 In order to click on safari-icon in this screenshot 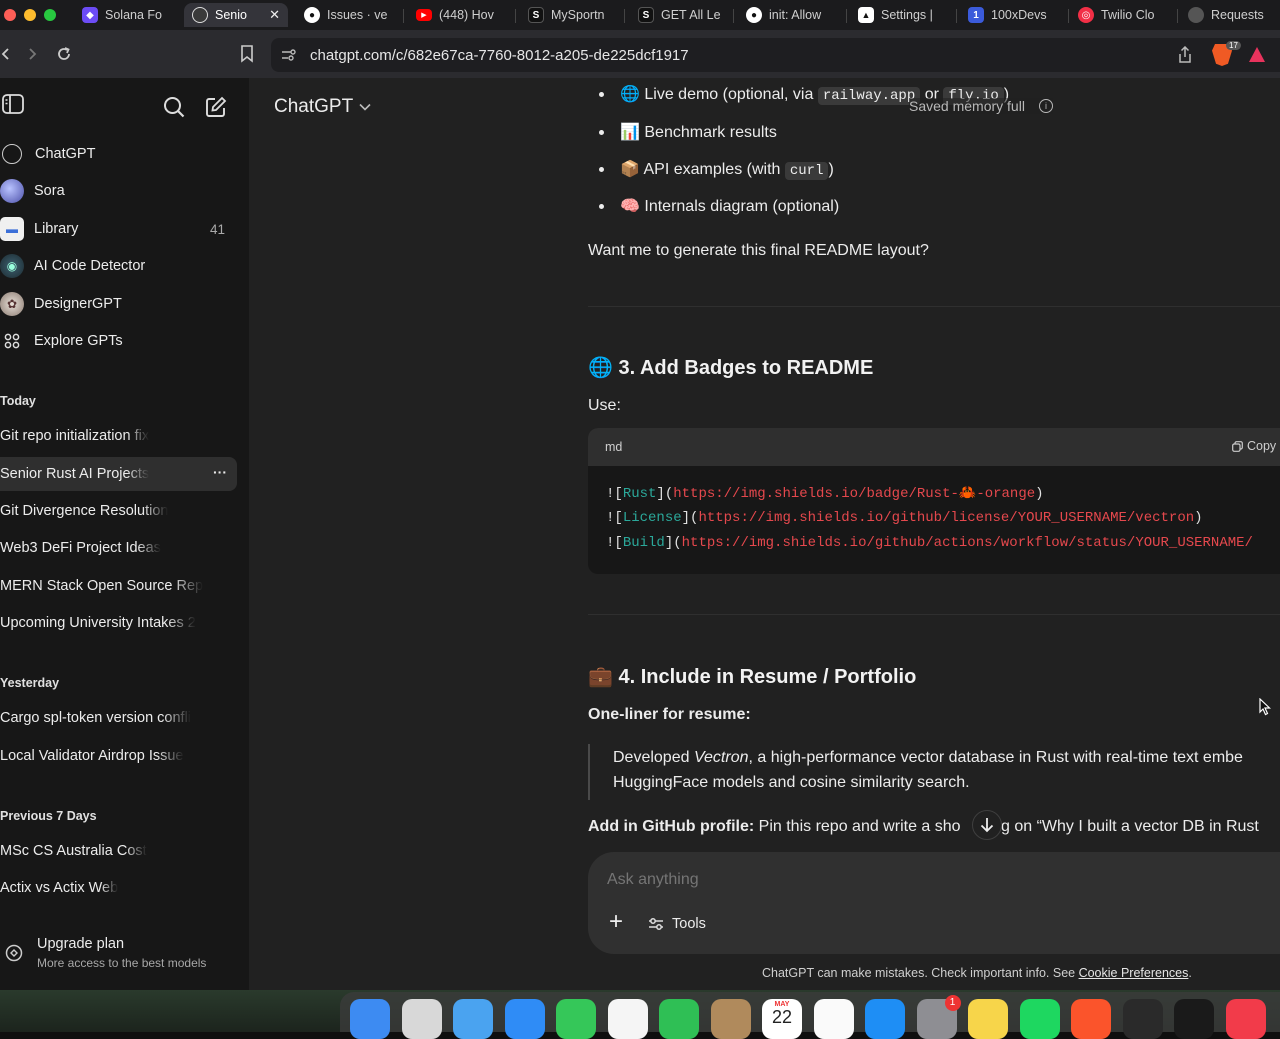, I will do `click(524, 1019)`.